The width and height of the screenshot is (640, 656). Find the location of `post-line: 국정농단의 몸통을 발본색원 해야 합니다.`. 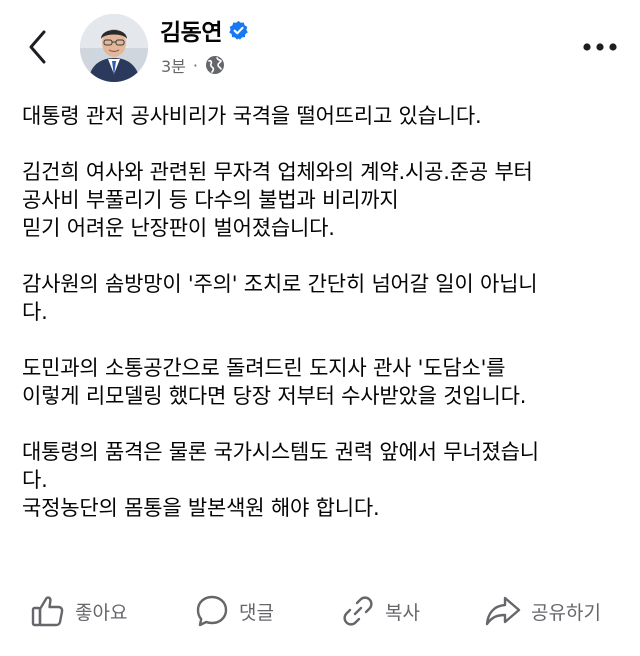

post-line: 국정농단의 몸통을 발본색원 해야 합니다. is located at coordinates (201, 508).